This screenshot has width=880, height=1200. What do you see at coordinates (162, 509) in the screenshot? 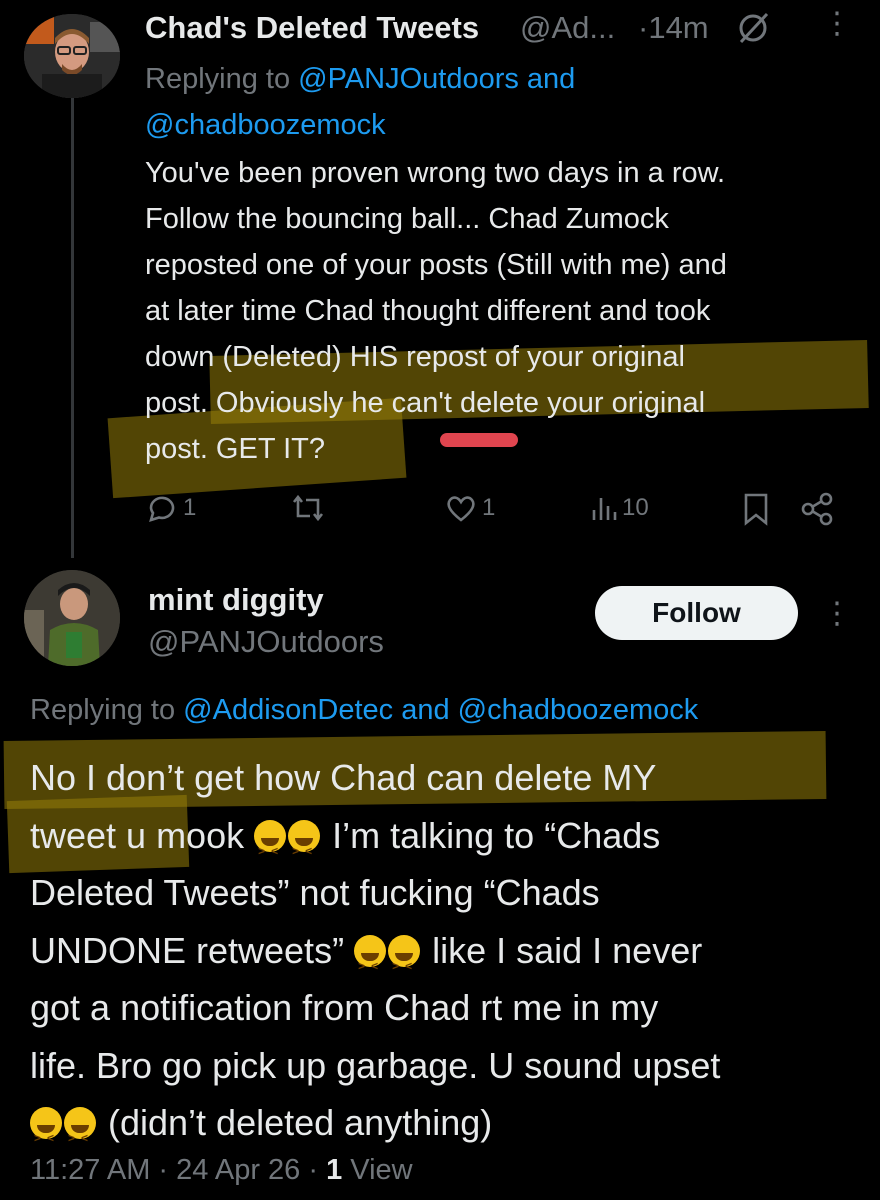
I see `reply-icon` at bounding box center [162, 509].